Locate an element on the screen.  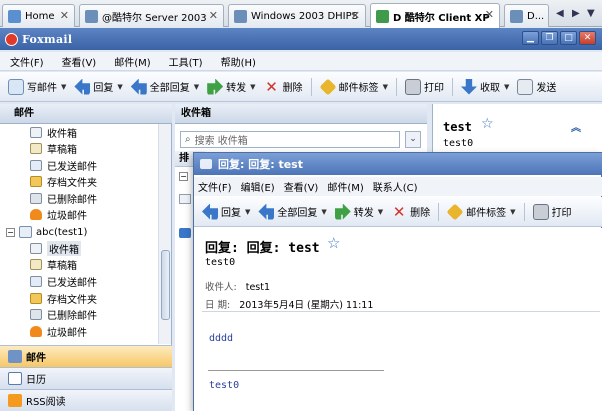
folder-sent: 已发送邮件 is located at coordinates (63, 165).